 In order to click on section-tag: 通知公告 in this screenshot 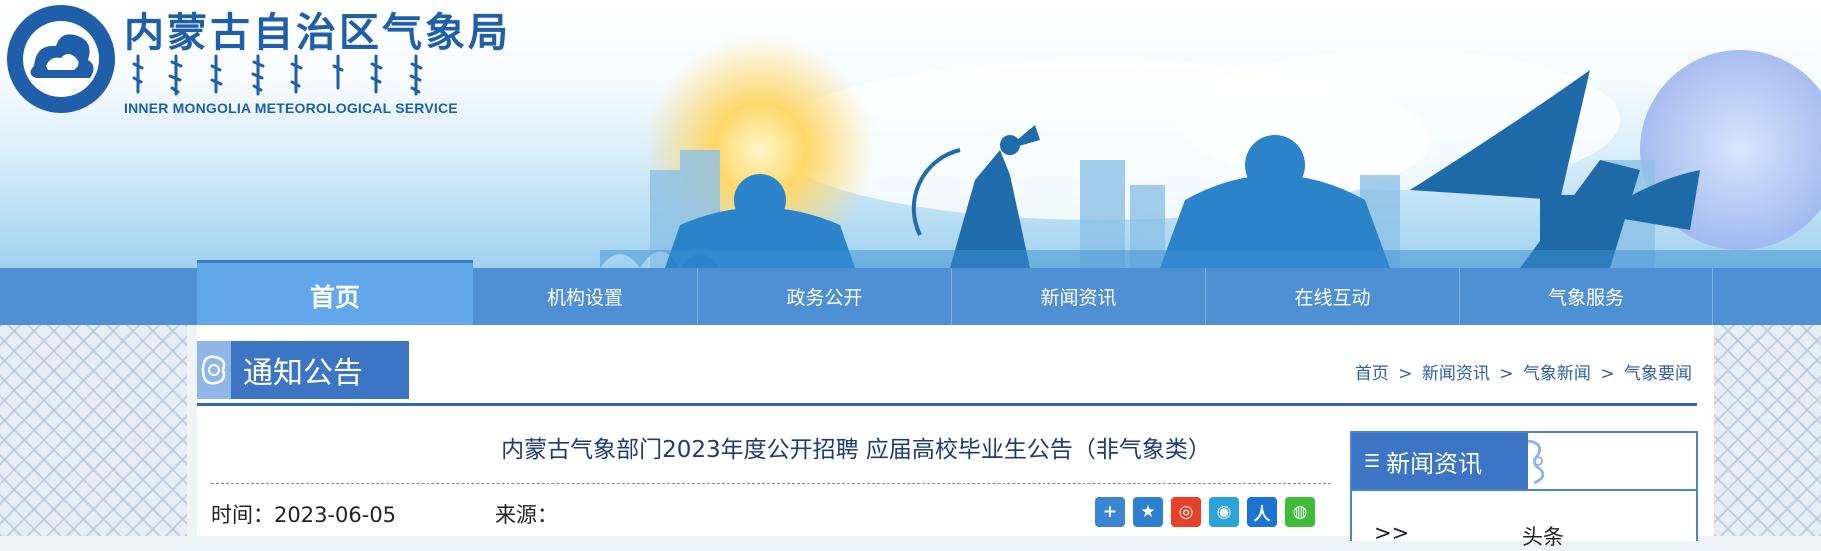, I will do `click(303, 370)`.